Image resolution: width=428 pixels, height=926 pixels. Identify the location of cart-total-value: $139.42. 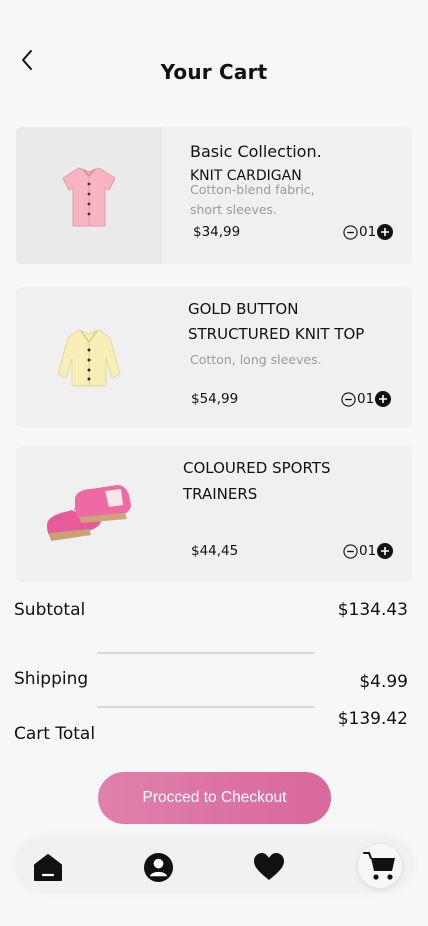
(372, 719).